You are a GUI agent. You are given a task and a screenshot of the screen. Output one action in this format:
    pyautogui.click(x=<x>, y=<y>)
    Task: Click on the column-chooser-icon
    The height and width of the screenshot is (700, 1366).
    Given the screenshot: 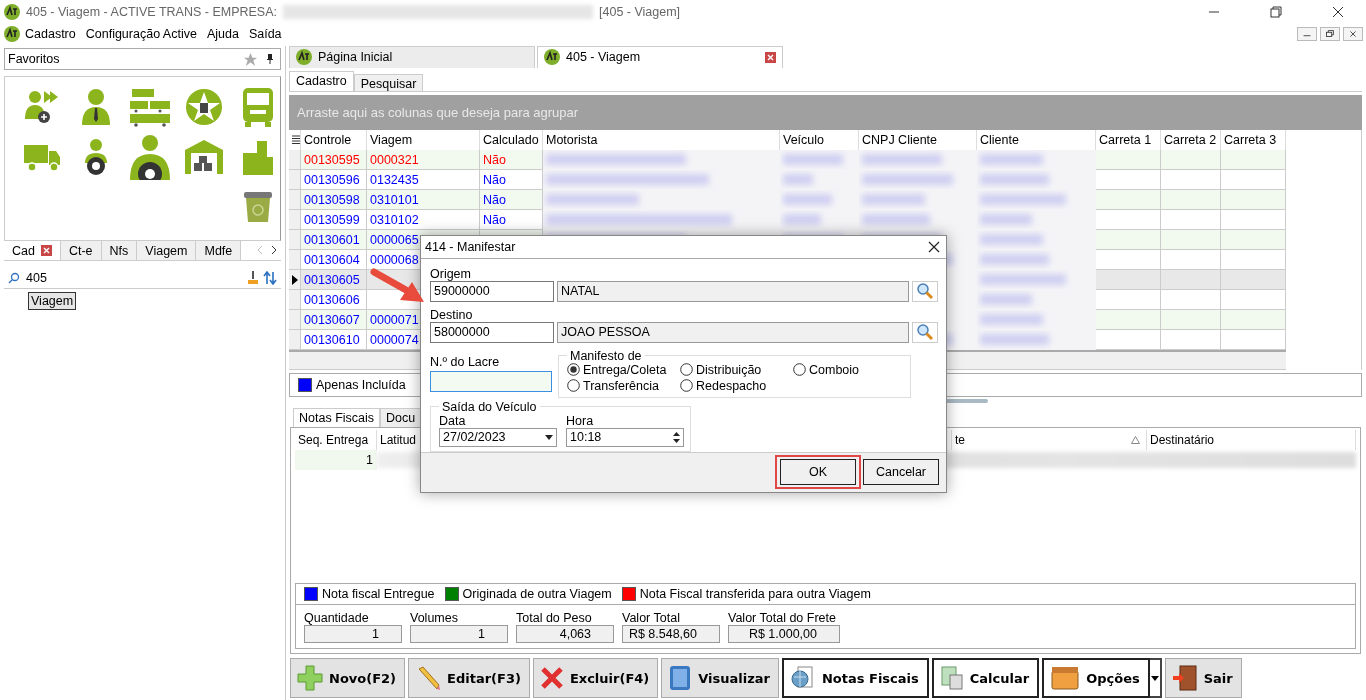 What is the action you would take?
    pyautogui.click(x=296, y=140)
    